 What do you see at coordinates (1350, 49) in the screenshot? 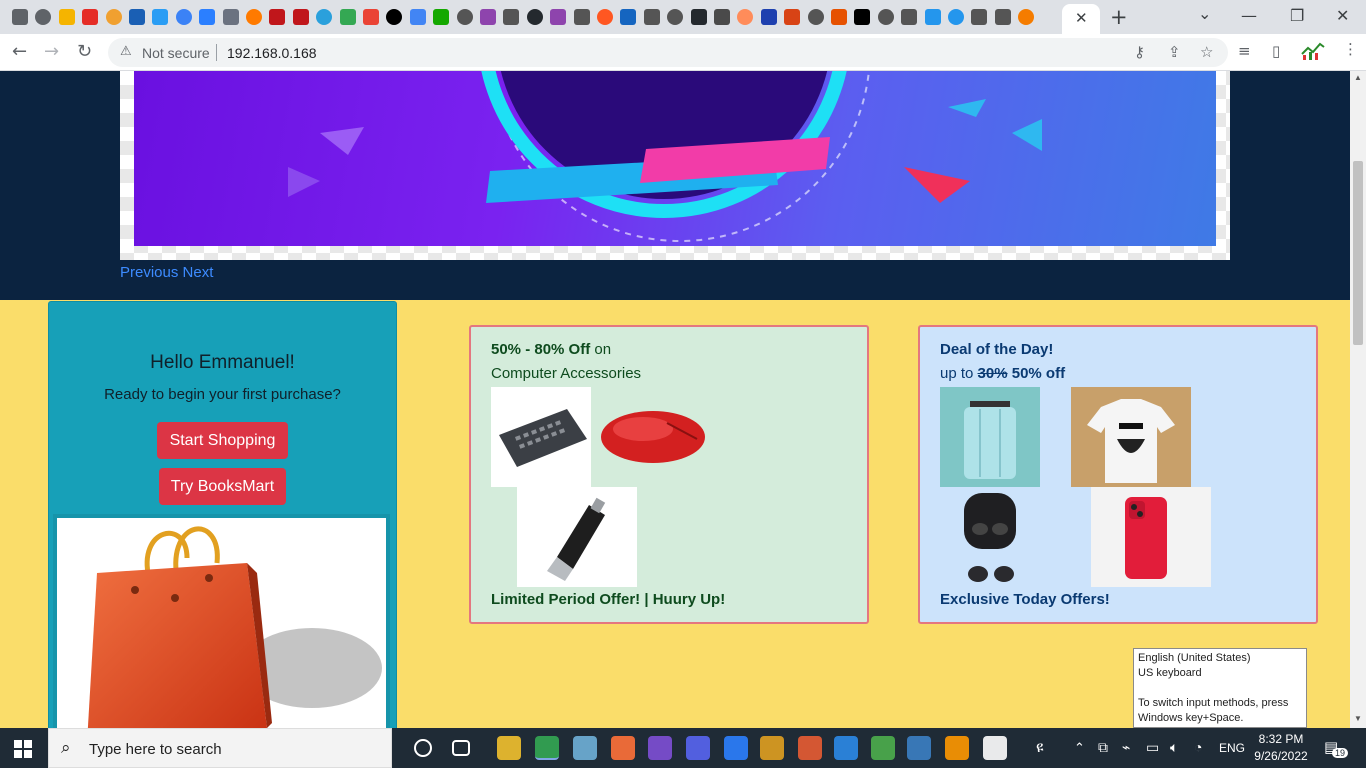
I see `chrome-menu-icon: ⋮` at bounding box center [1350, 49].